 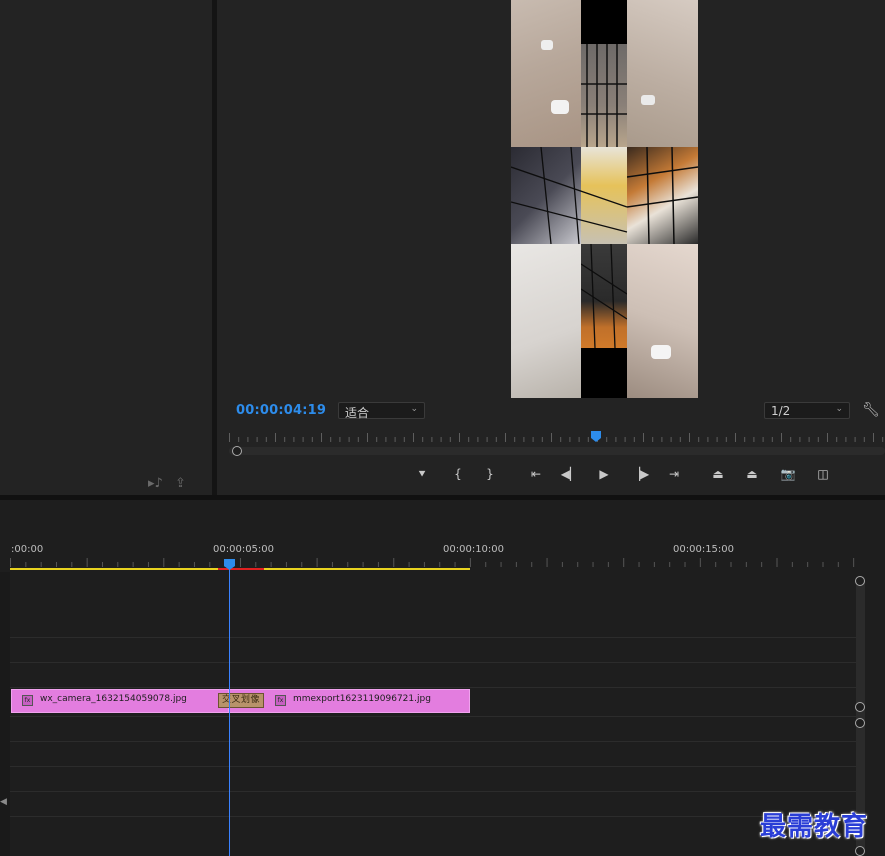 What do you see at coordinates (244, 549) in the screenshot?
I see `ruler-label: 00:00:05:00` at bounding box center [244, 549].